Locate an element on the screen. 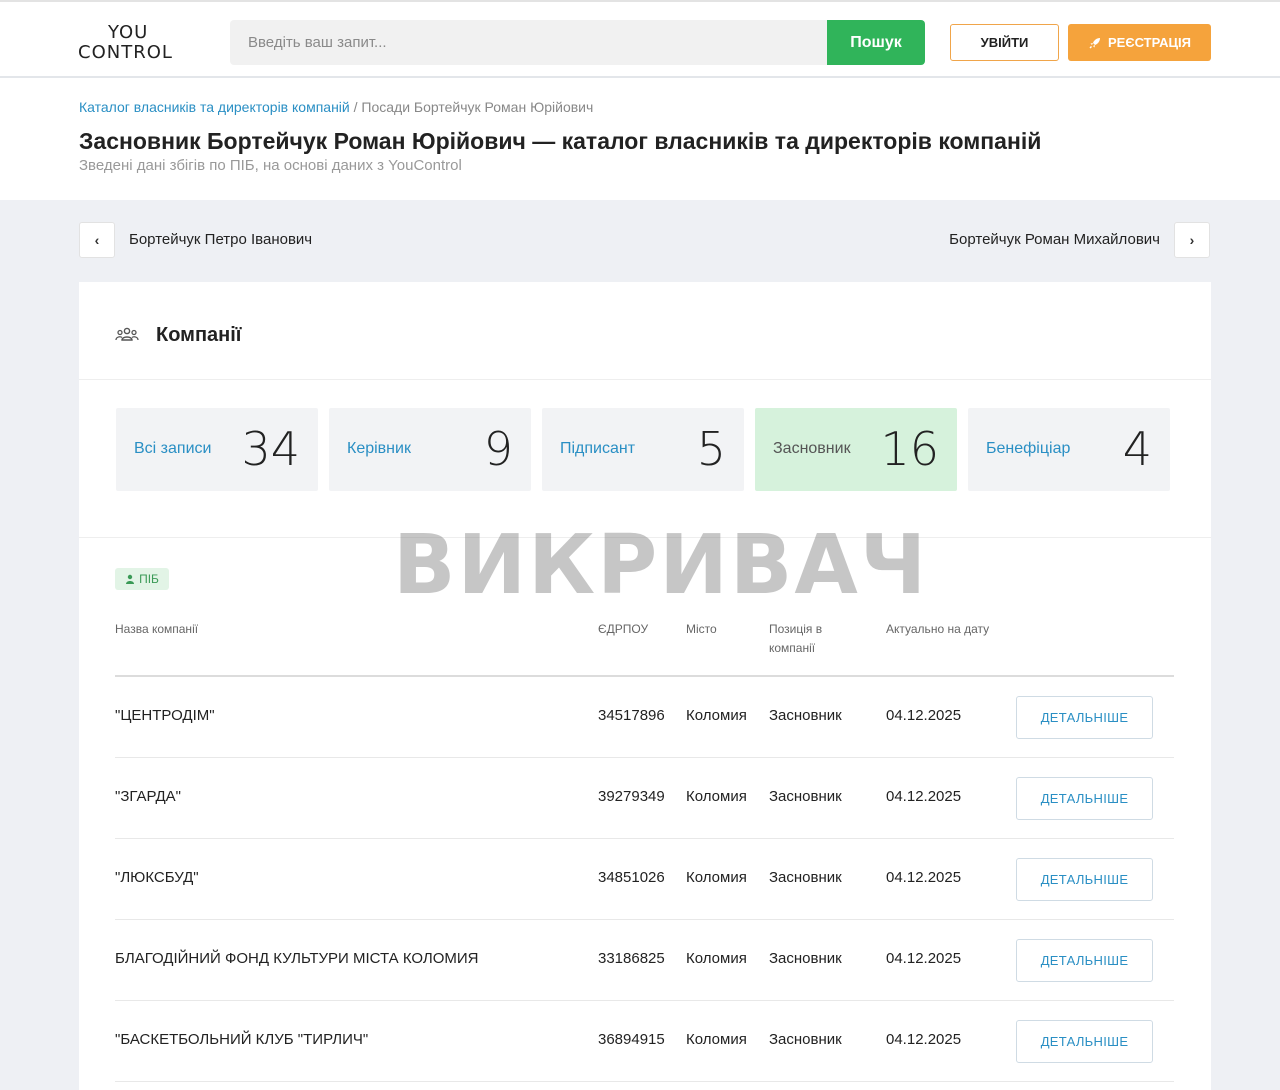 This screenshot has width=1280, height=1090. rocket-icon is located at coordinates (1095, 42).